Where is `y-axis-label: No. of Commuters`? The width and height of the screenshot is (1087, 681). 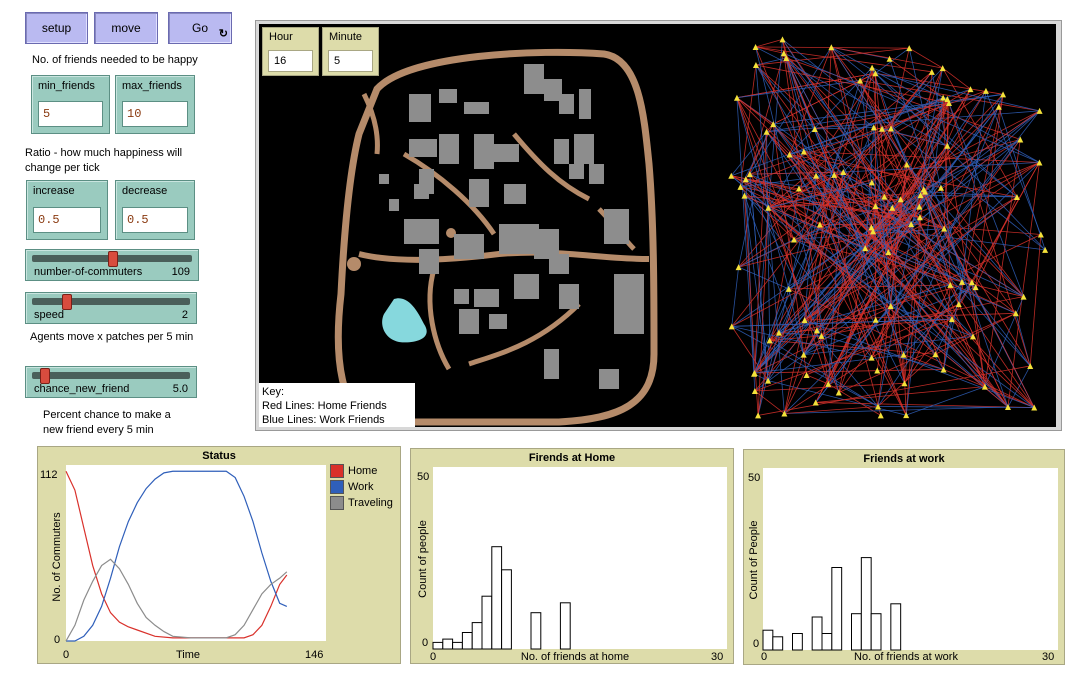
y-axis-label: No. of Commuters is located at coordinates (57, 557).